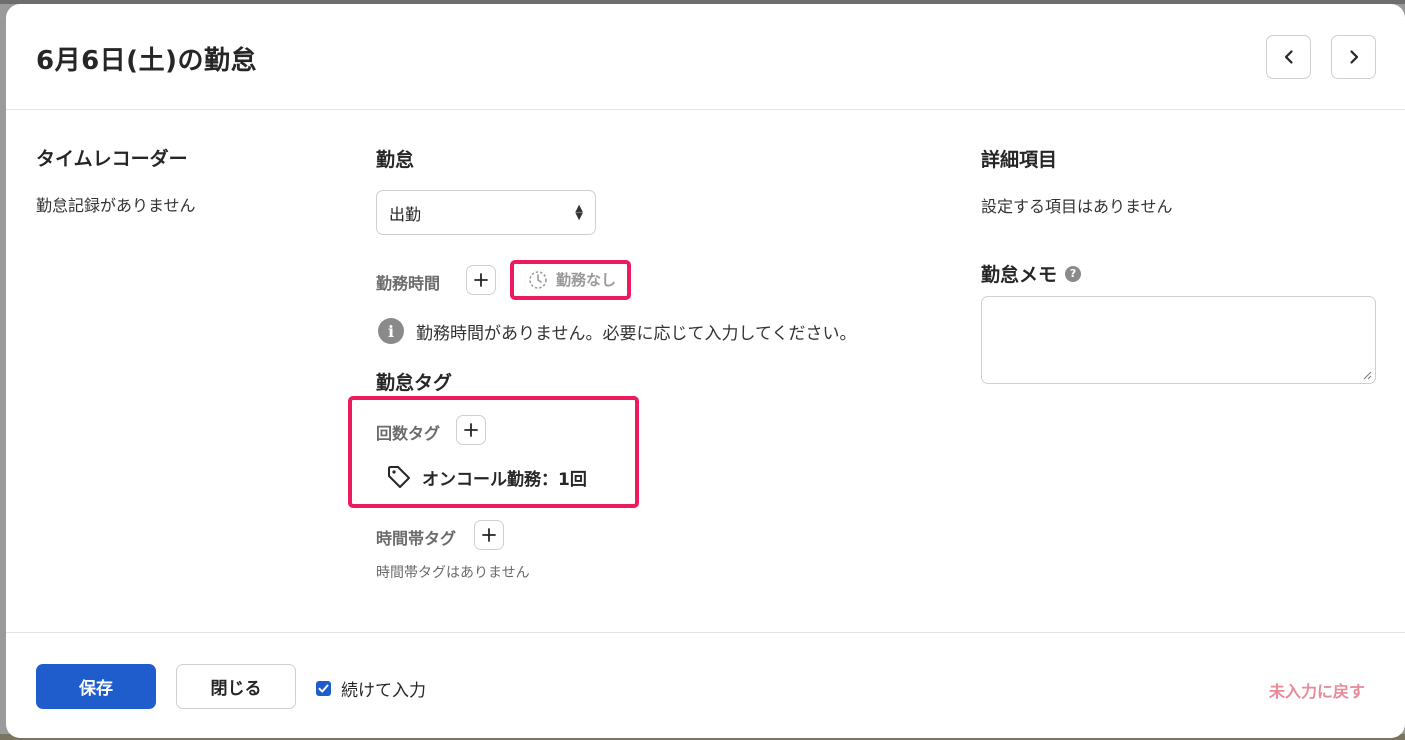 This screenshot has width=1405, height=740. I want to click on work-time-info: i 勤務時間がありません。必要に応じて入力してください。, so click(617, 331).